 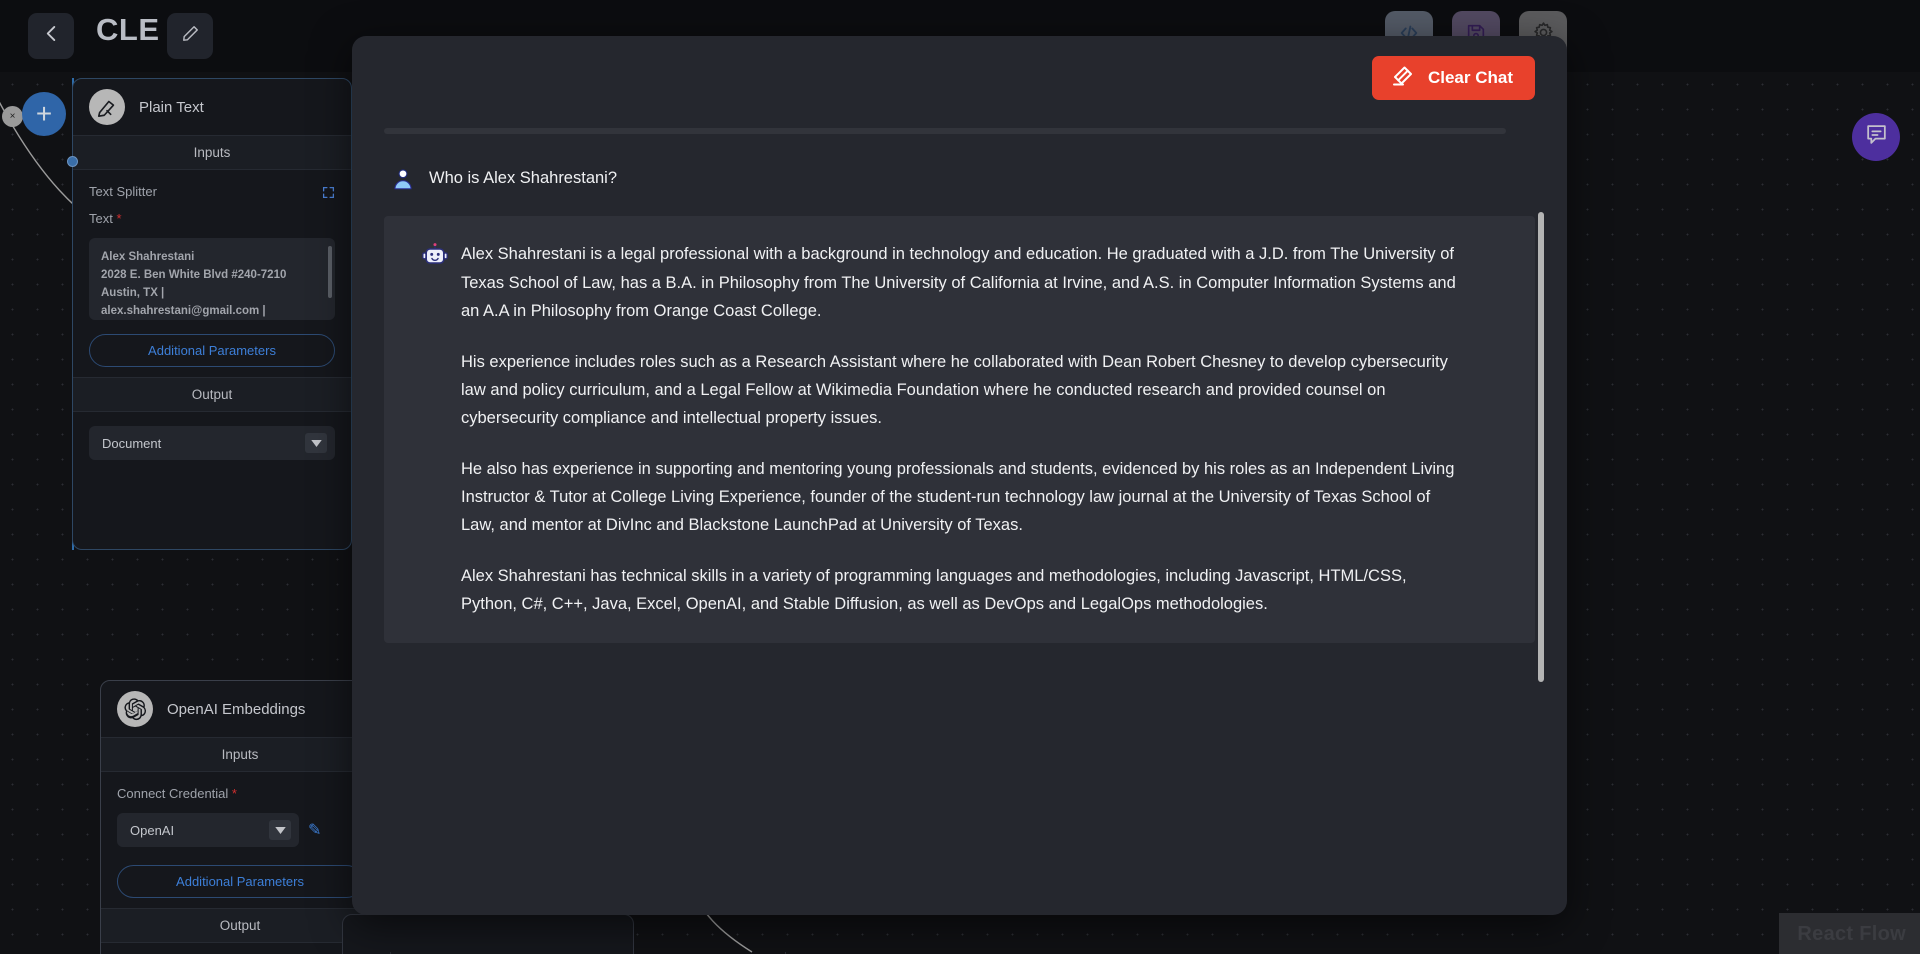 What do you see at coordinates (240, 754) in the screenshot?
I see `node-inputs-header-openai: Inputs` at bounding box center [240, 754].